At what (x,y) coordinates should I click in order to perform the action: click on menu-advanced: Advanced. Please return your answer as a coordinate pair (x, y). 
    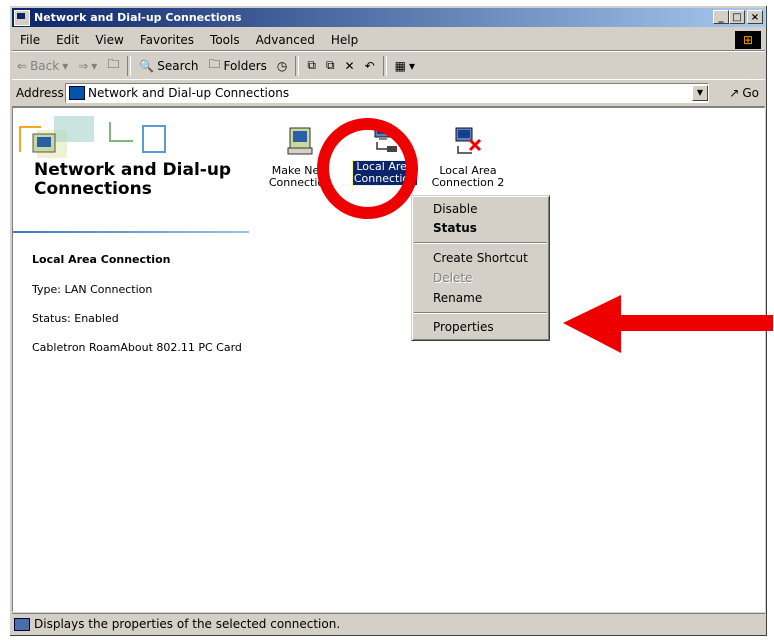
    Looking at the image, I should click on (285, 40).